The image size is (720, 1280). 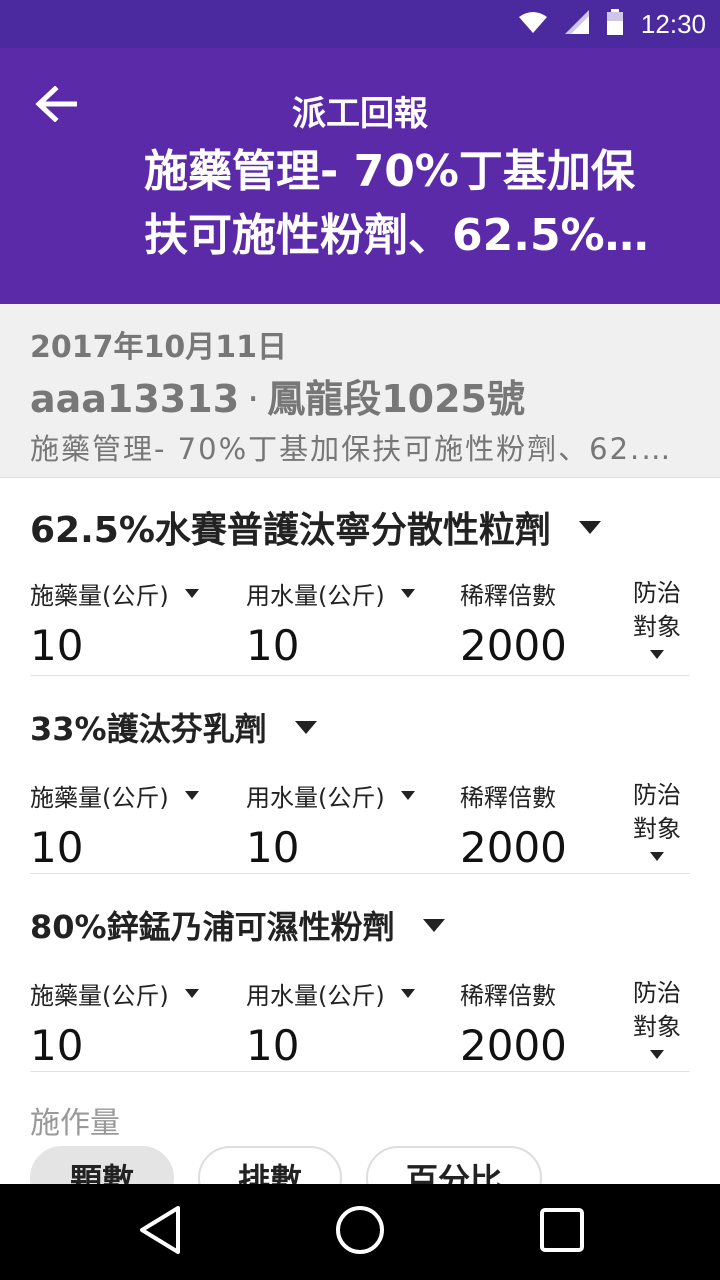 What do you see at coordinates (360, 24) in the screenshot?
I see `status-bar: 12:30` at bounding box center [360, 24].